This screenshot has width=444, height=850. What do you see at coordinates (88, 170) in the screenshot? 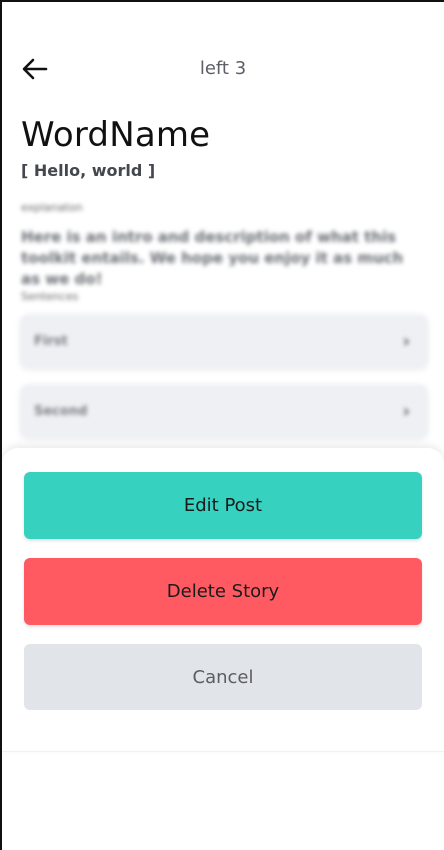
I see `word-pronunciation: [ Hello, world ]` at bounding box center [88, 170].